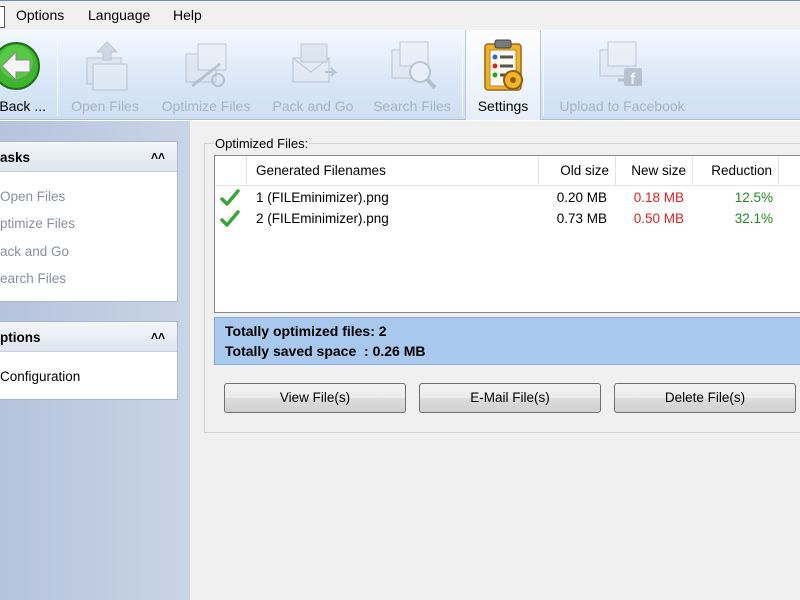 The width and height of the screenshot is (800, 600). What do you see at coordinates (322, 218) in the screenshot?
I see `row-filename: 2 (FILEminimizer).png` at bounding box center [322, 218].